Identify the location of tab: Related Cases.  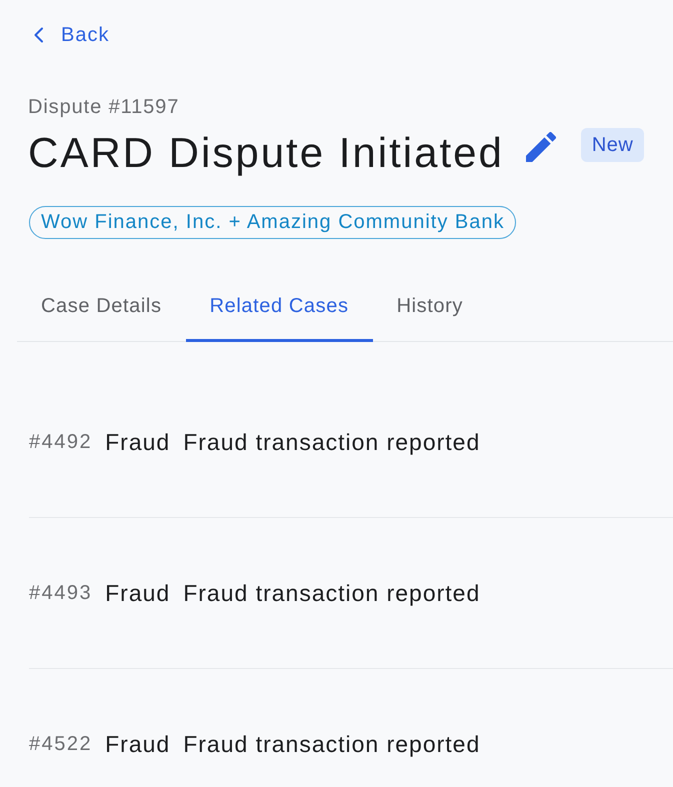
(279, 311).